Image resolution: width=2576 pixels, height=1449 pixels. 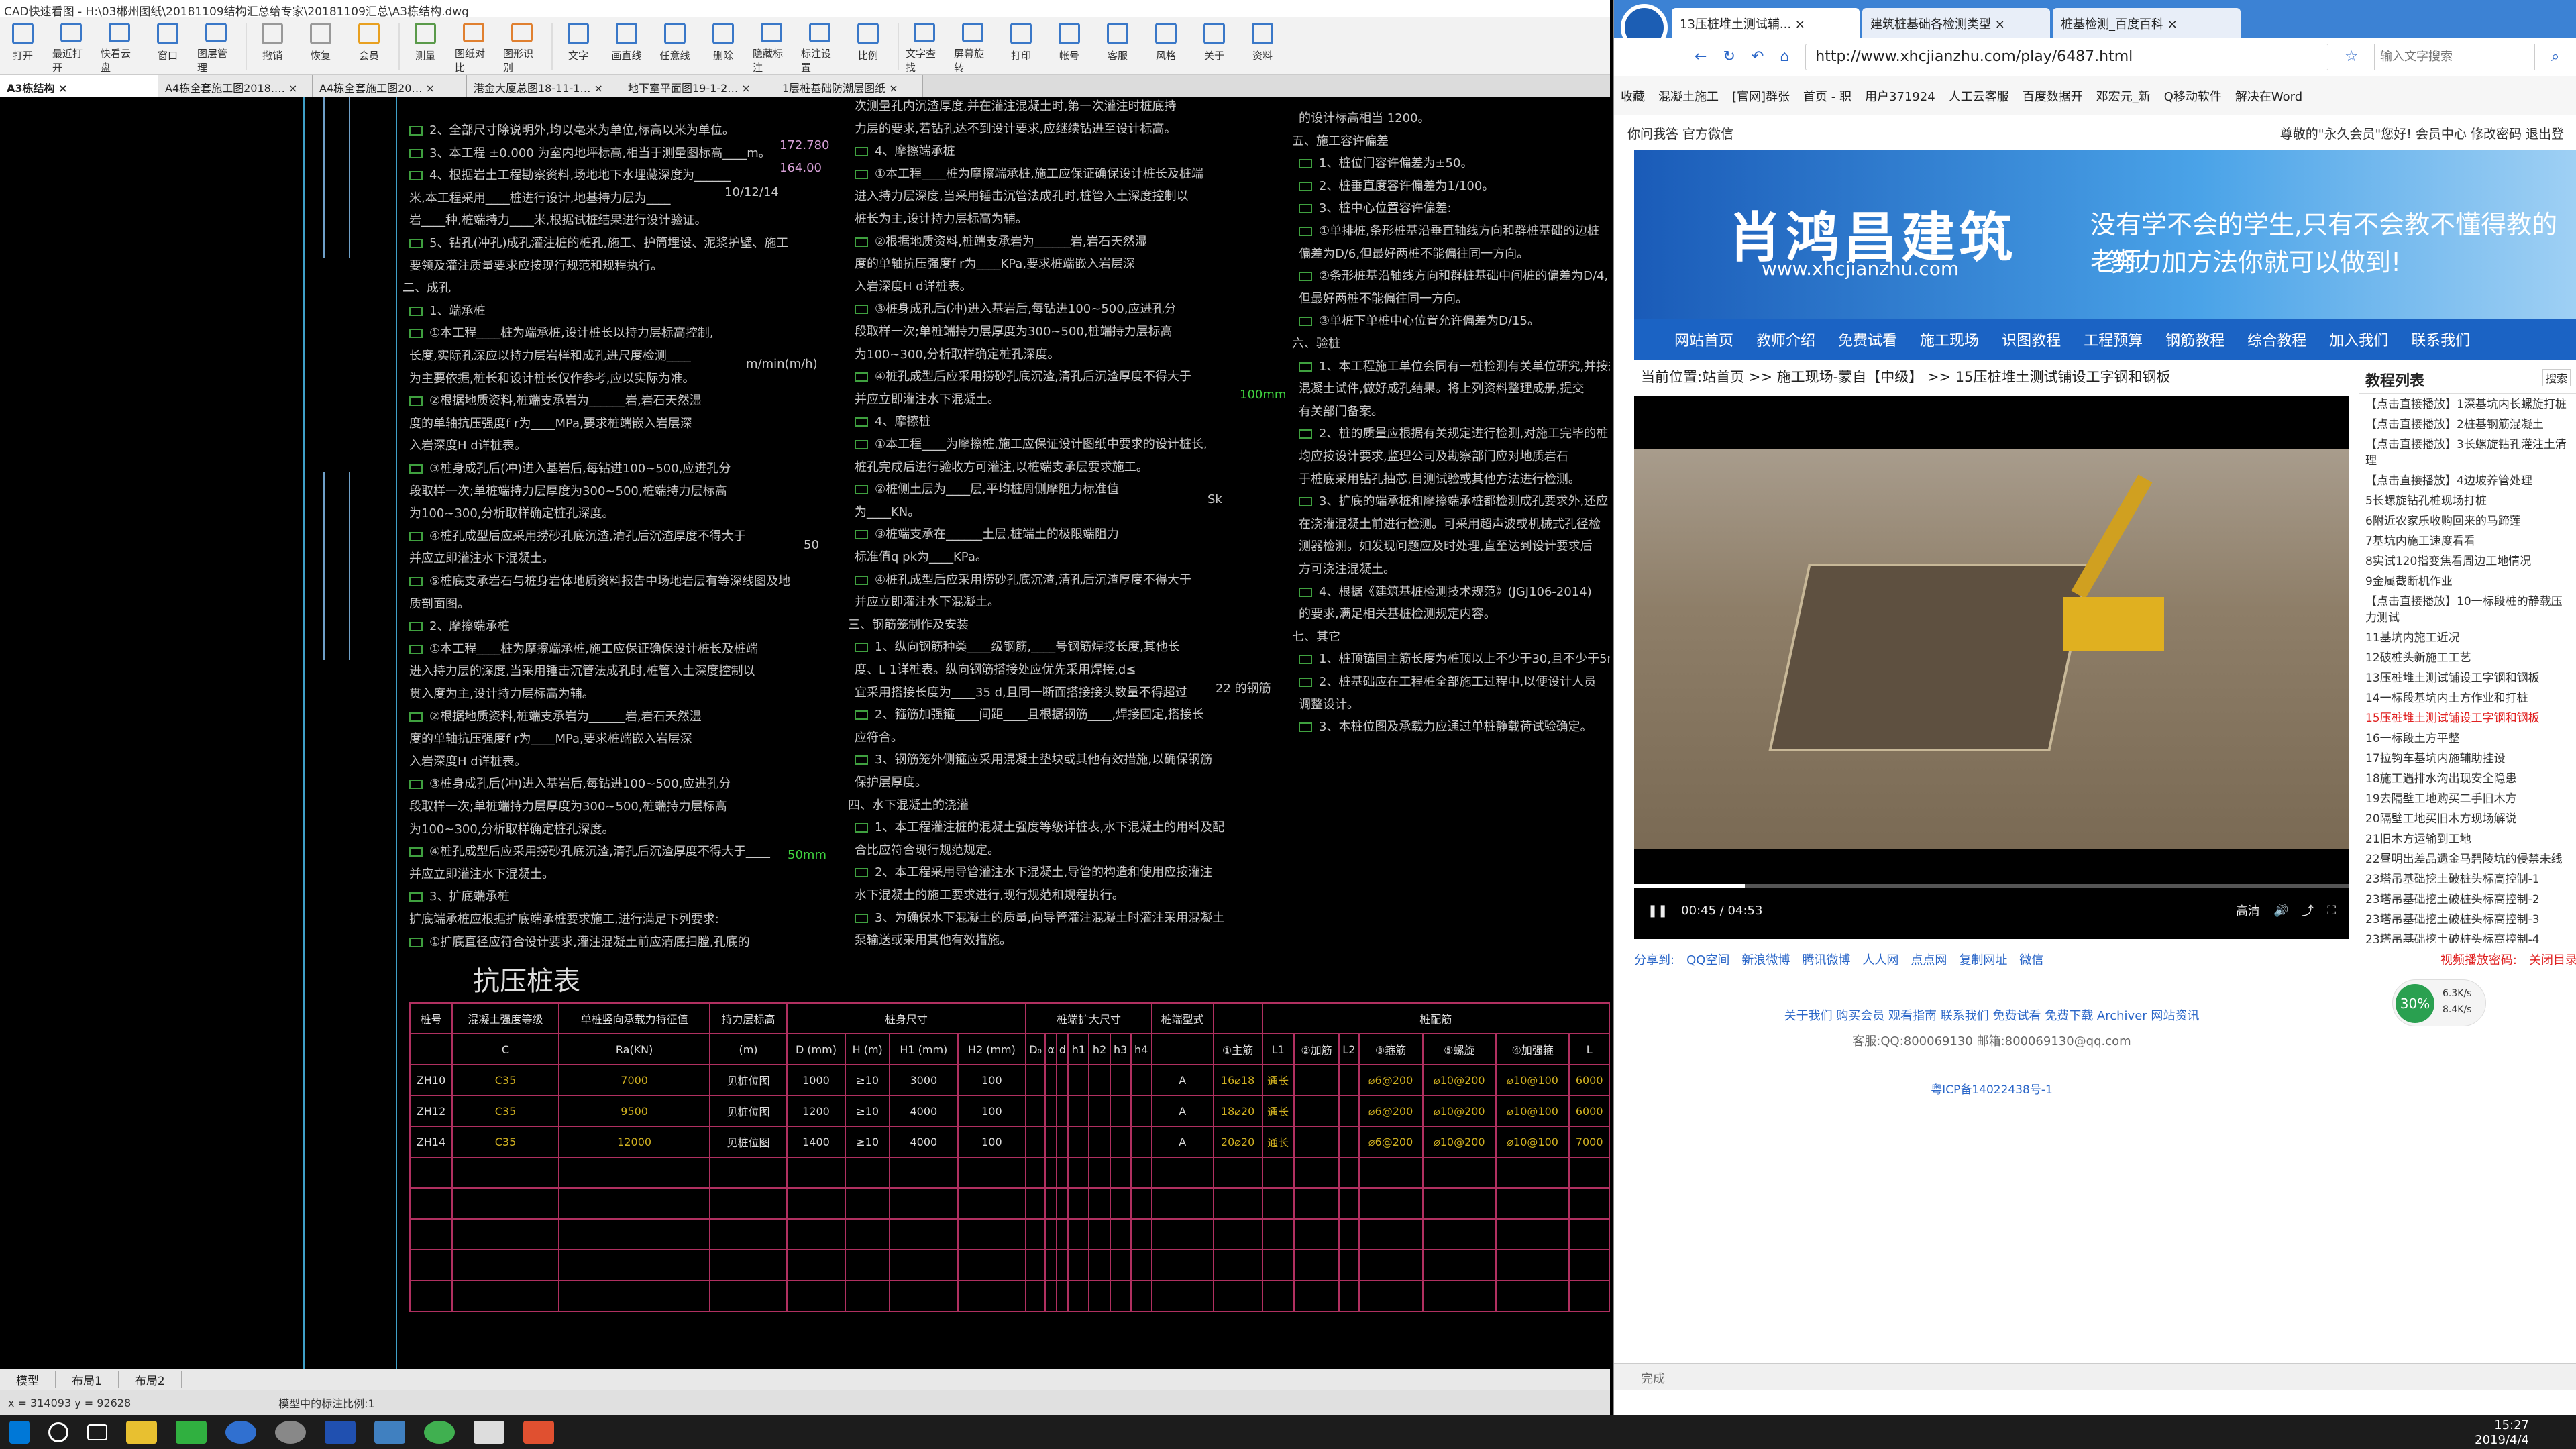 I want to click on sidebar-item: 8实试120指变焦看周边工地情况, so click(x=2467, y=561).